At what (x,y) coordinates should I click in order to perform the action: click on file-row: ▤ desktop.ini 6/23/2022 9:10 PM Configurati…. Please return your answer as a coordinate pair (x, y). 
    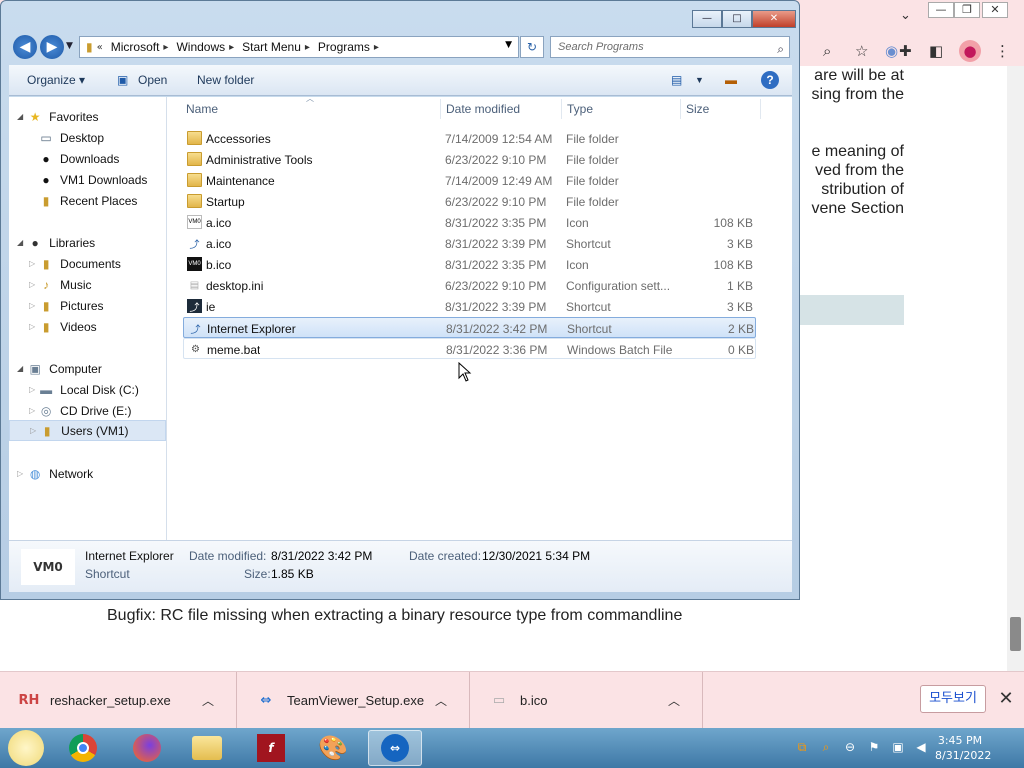
    Looking at the image, I should click on (469, 285).